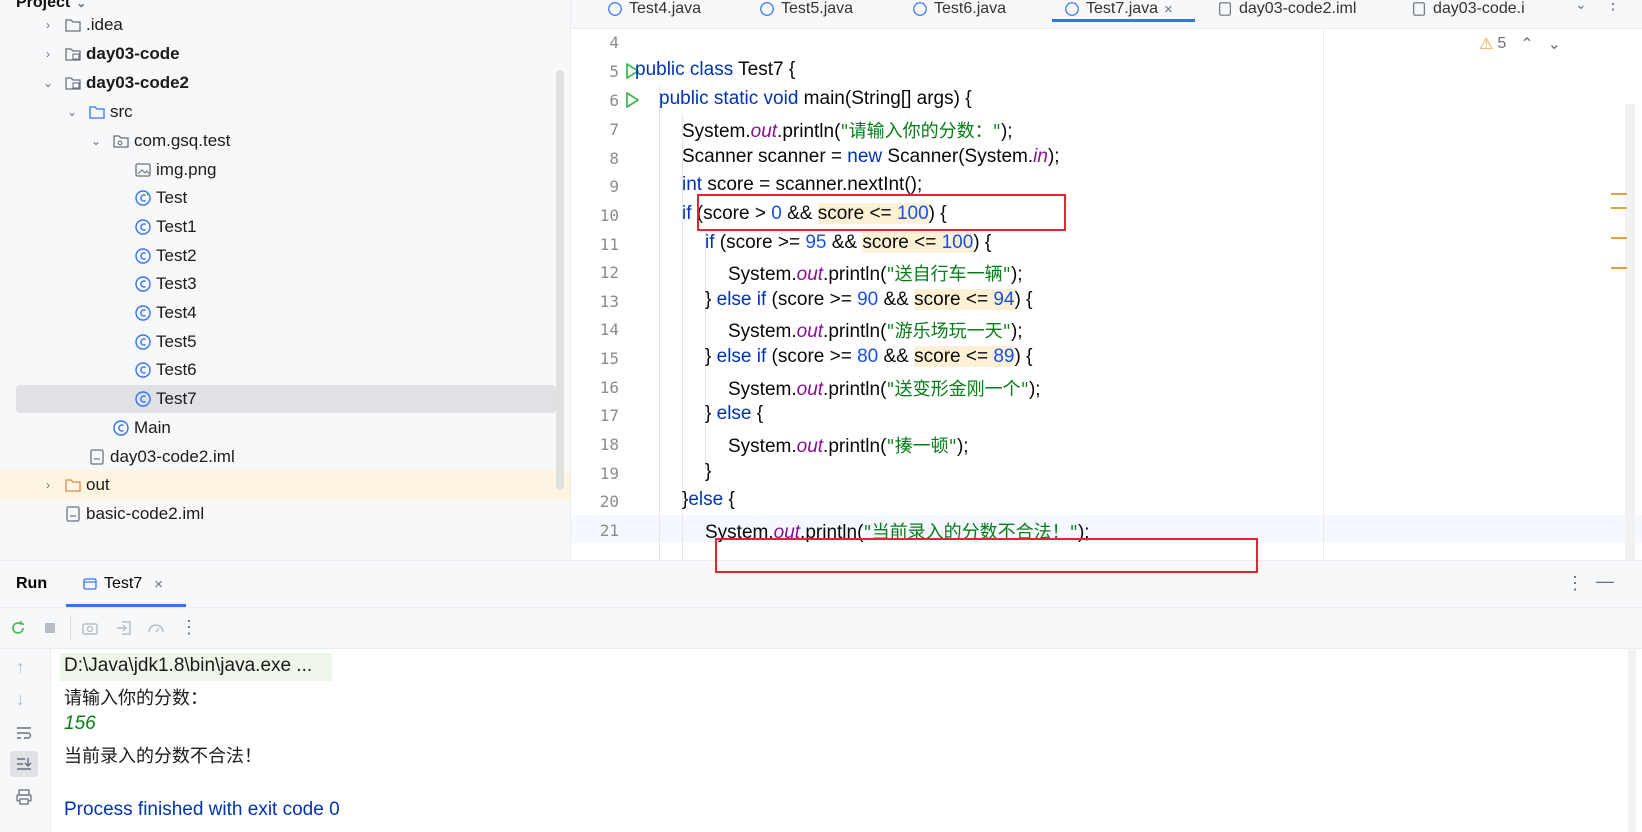  Describe the element at coordinates (90, 628) in the screenshot. I see `camera-icon` at that location.